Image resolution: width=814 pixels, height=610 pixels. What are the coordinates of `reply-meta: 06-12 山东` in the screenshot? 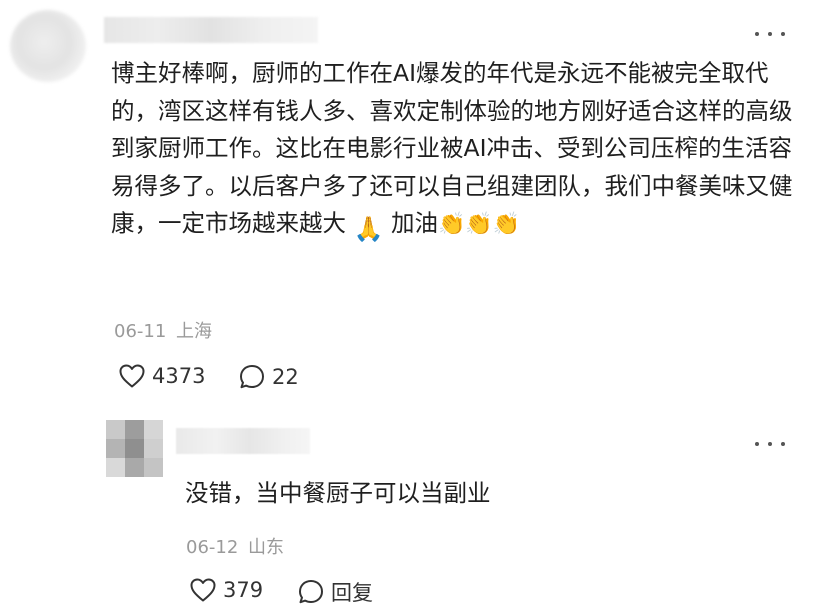 It's located at (235, 546).